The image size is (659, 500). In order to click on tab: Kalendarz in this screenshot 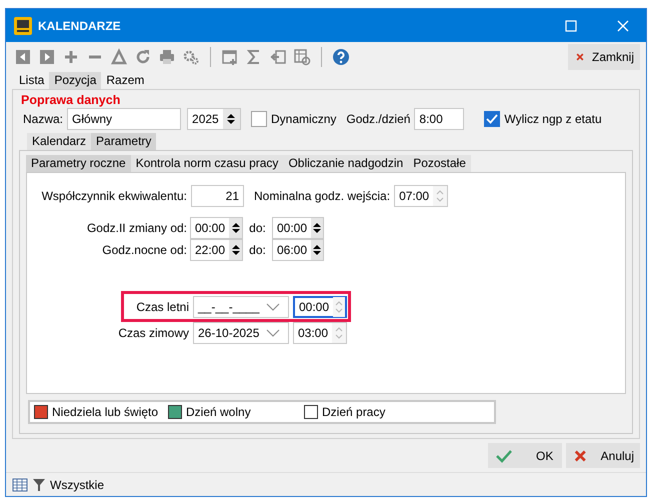, I will do `click(59, 141)`.